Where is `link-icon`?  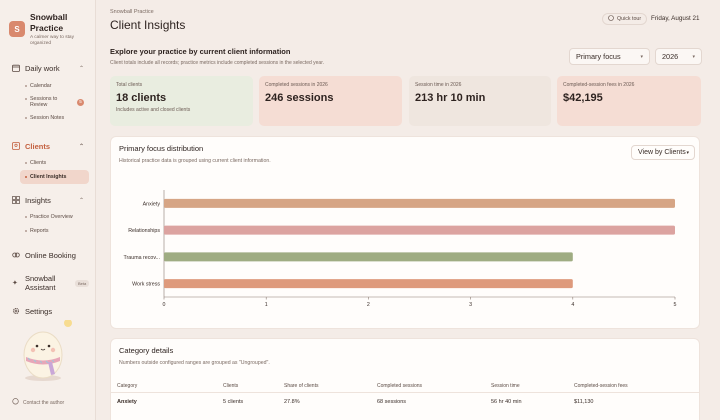
link-icon is located at coordinates (16, 255).